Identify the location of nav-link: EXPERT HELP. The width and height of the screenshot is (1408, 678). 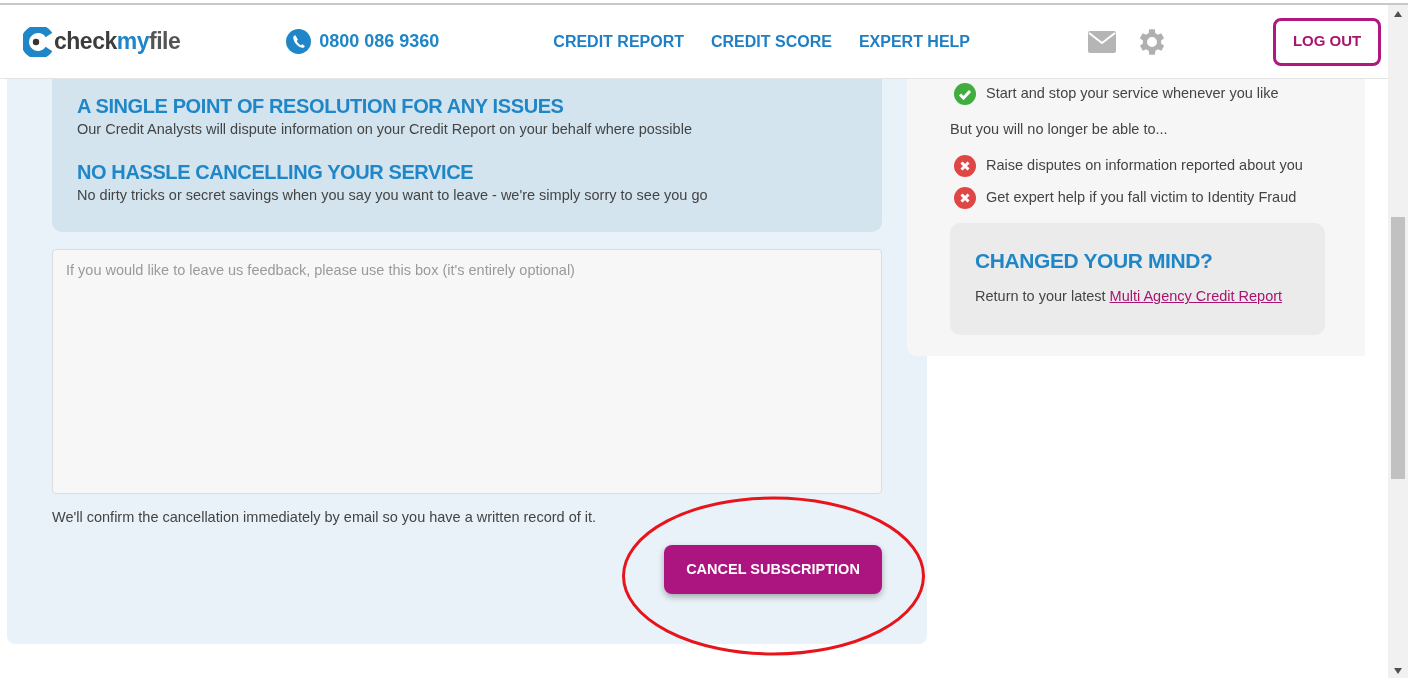
(914, 41).